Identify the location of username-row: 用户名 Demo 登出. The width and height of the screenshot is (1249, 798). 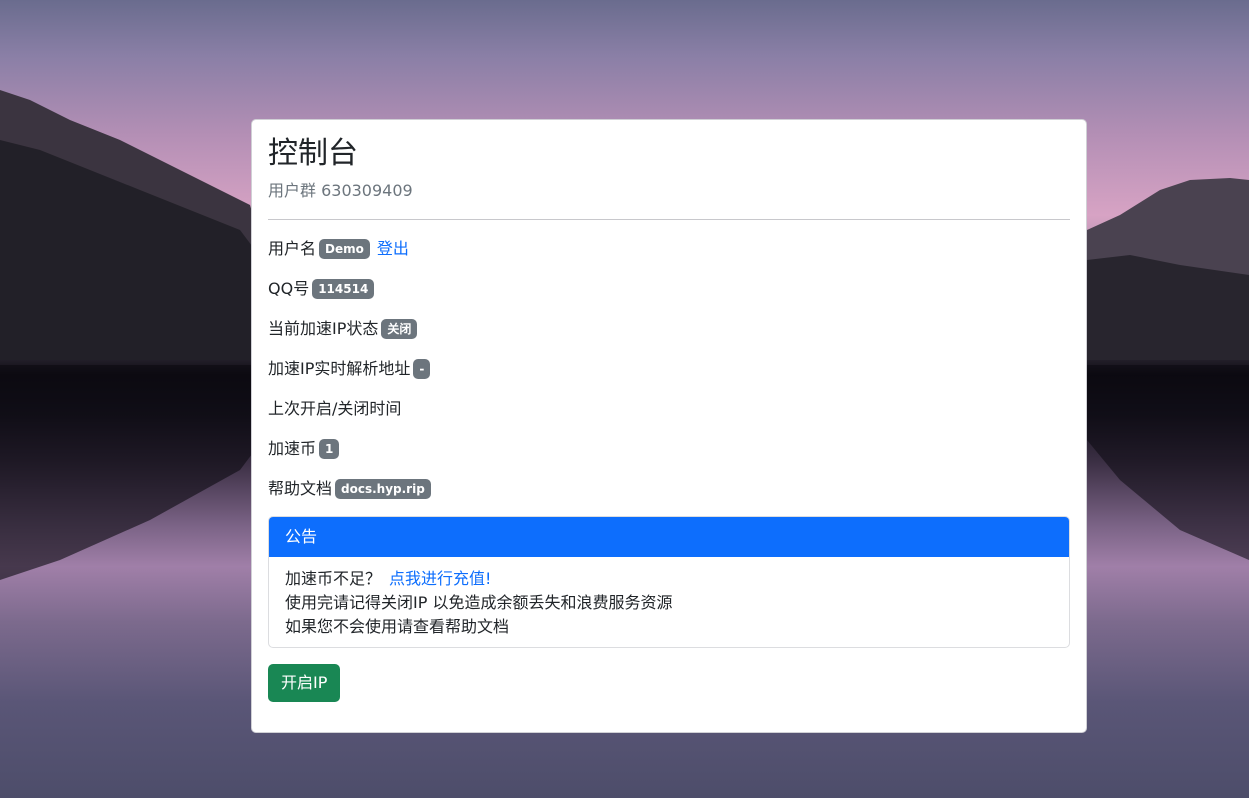
(669, 249).